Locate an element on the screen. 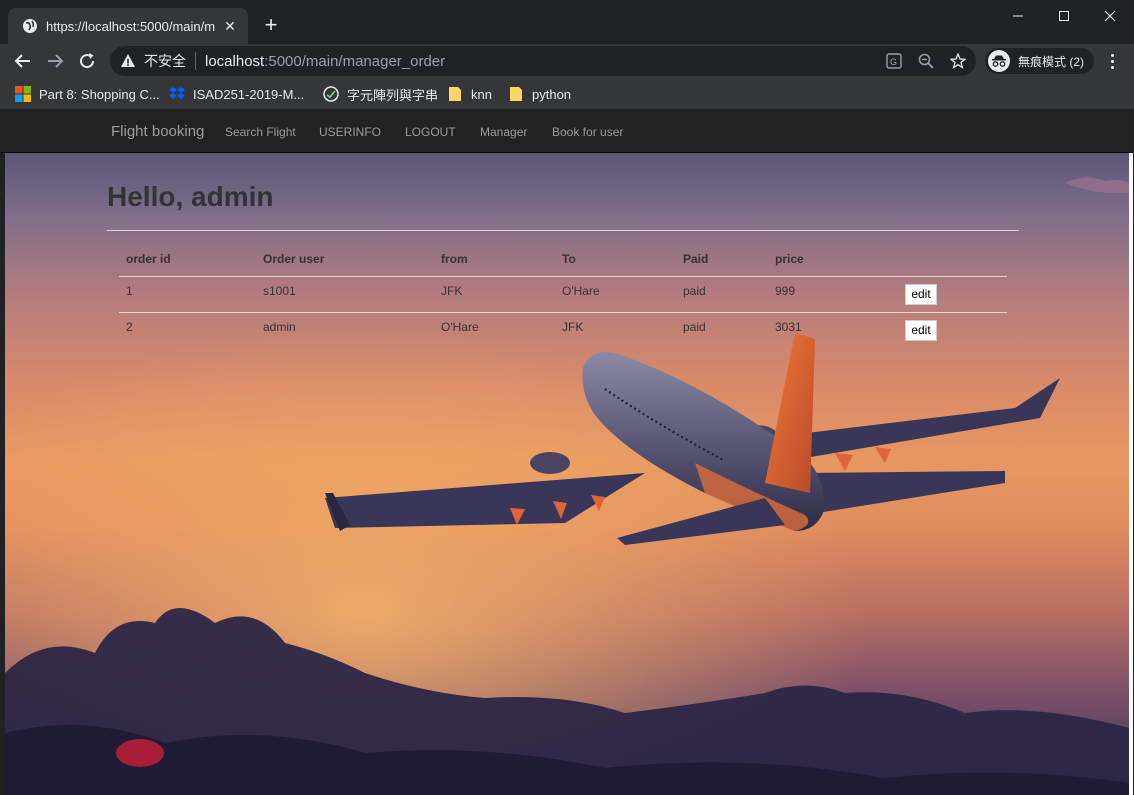  incognito-label: 無痕模式 (2) is located at coordinates (1051, 61).